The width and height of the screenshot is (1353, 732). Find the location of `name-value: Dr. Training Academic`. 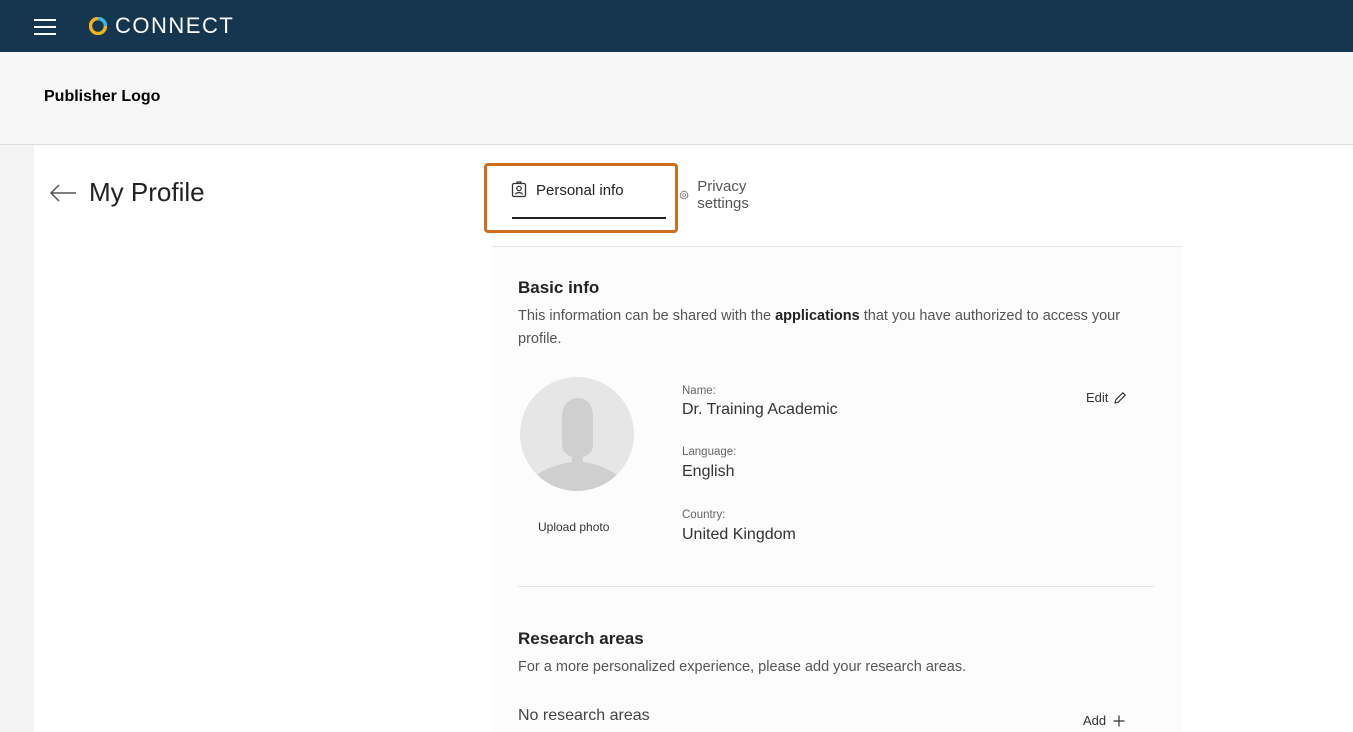

name-value: Dr. Training Academic is located at coordinates (760, 409).